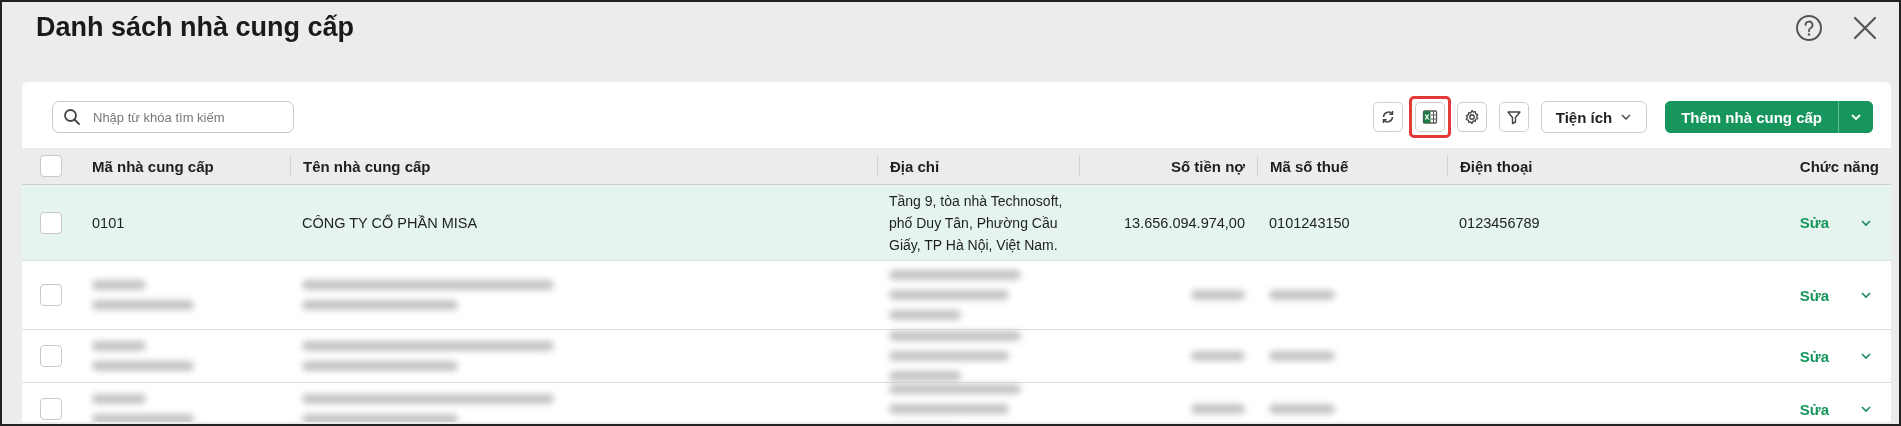  I want to click on column-header: Địa chỉ, so click(915, 166).